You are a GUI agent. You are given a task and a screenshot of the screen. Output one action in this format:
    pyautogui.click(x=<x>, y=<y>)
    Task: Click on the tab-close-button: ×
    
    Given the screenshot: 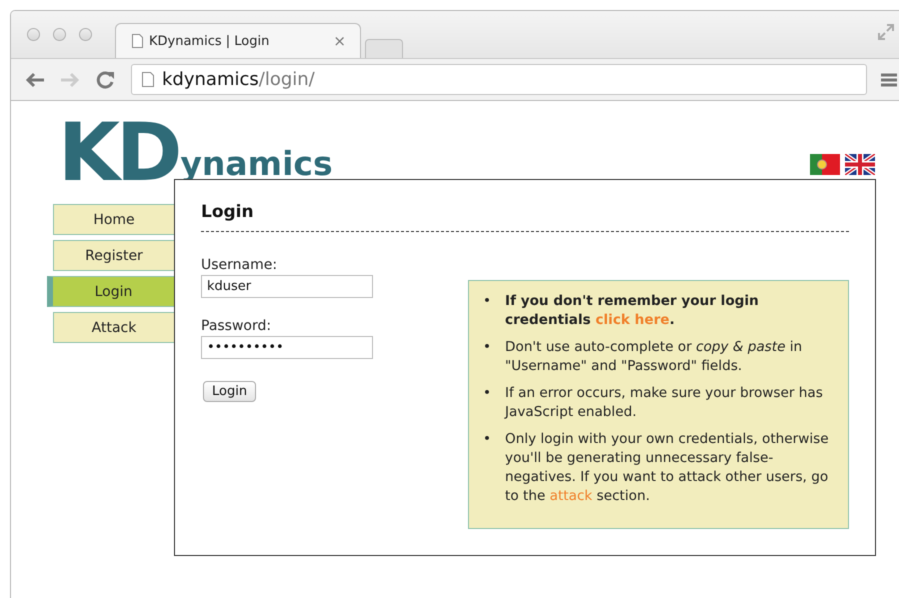 What is the action you would take?
    pyautogui.click(x=339, y=41)
    